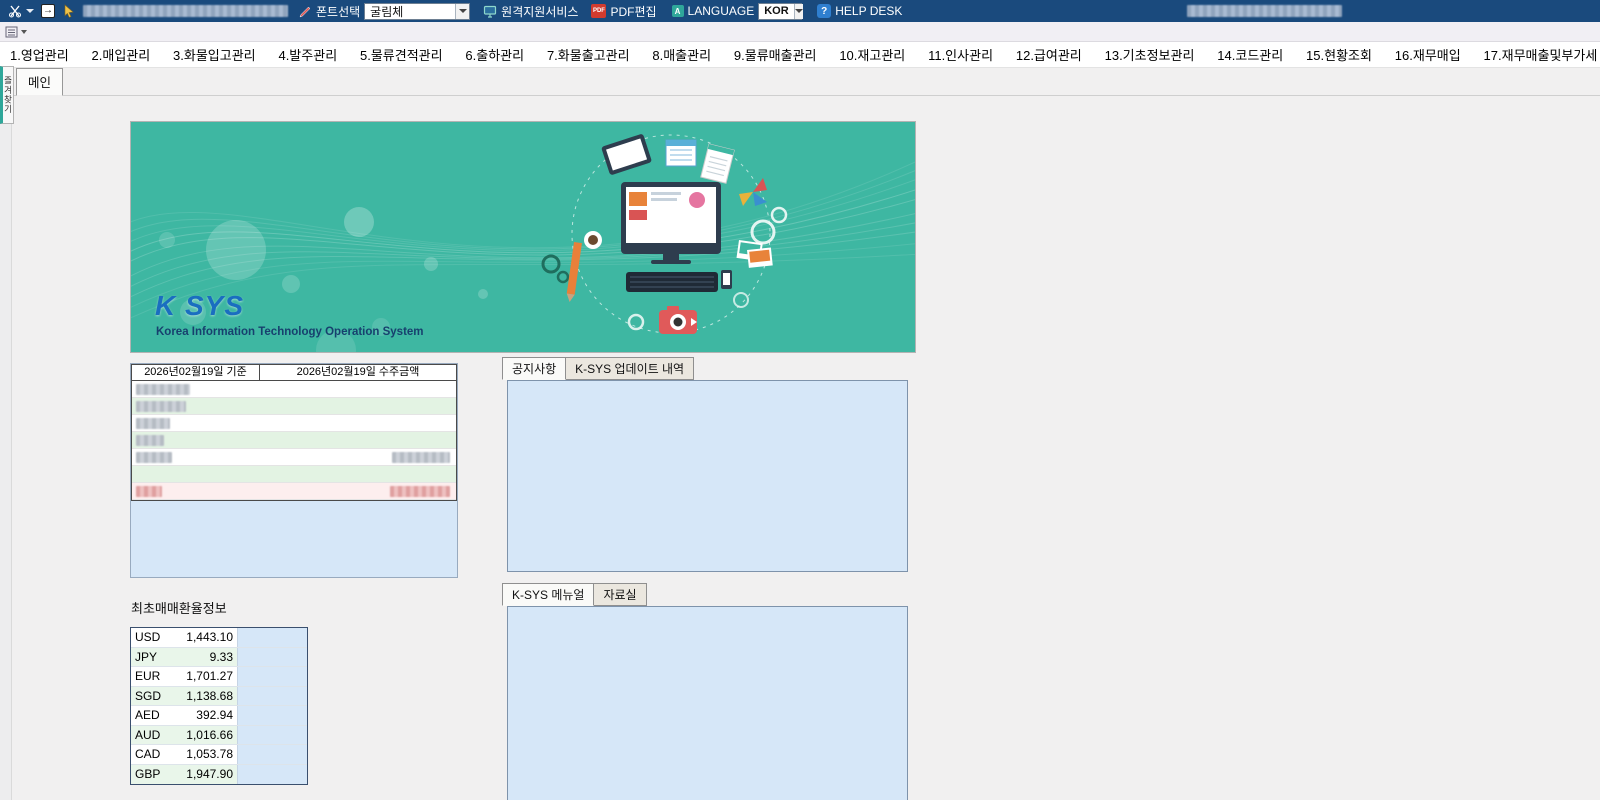  Describe the element at coordinates (677, 11) in the screenshot. I see `language-icon: A` at that location.